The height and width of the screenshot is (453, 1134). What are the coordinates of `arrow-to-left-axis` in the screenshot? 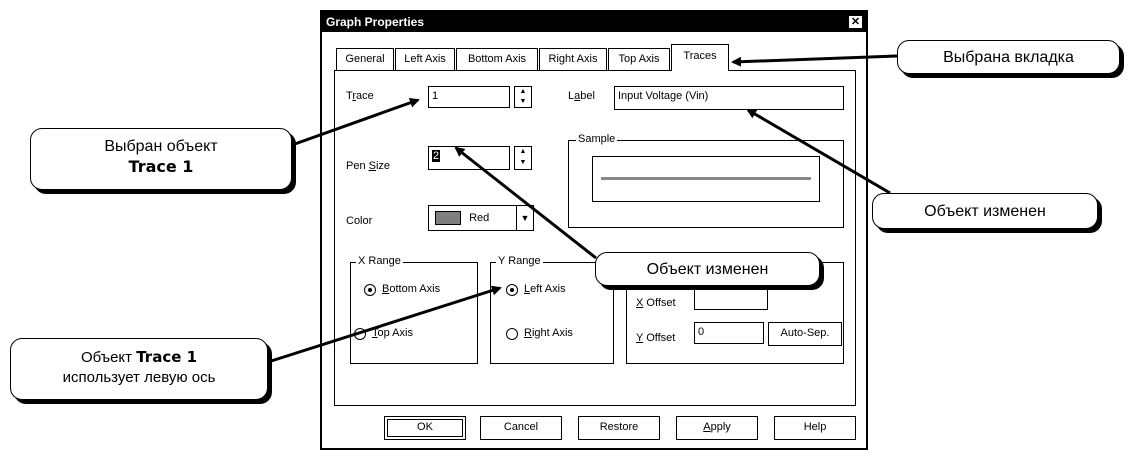 It's located at (384, 324).